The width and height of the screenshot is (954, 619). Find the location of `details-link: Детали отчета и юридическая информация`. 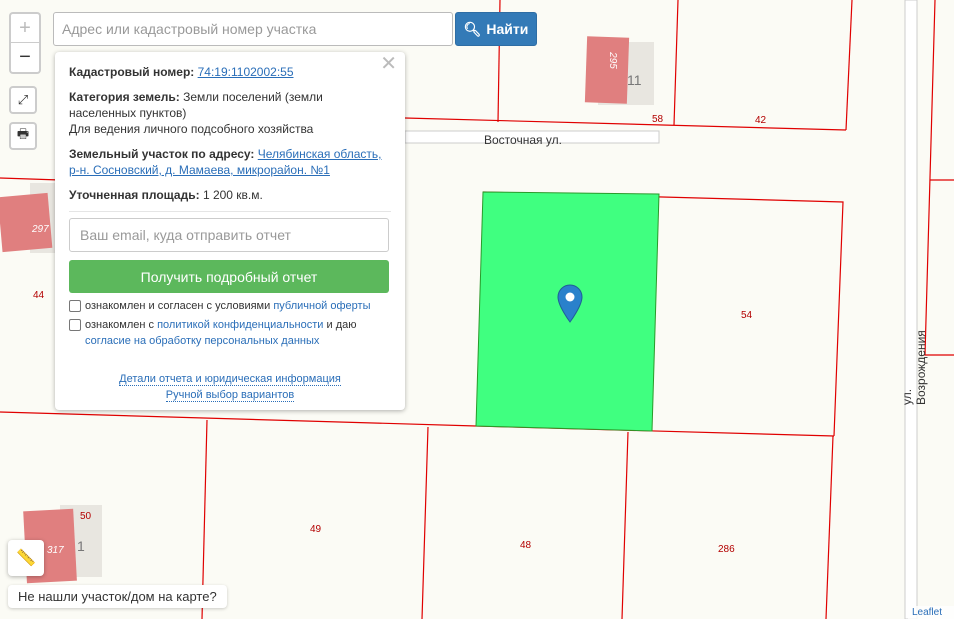

details-link: Детали отчета и юридическая информация is located at coordinates (230, 379).